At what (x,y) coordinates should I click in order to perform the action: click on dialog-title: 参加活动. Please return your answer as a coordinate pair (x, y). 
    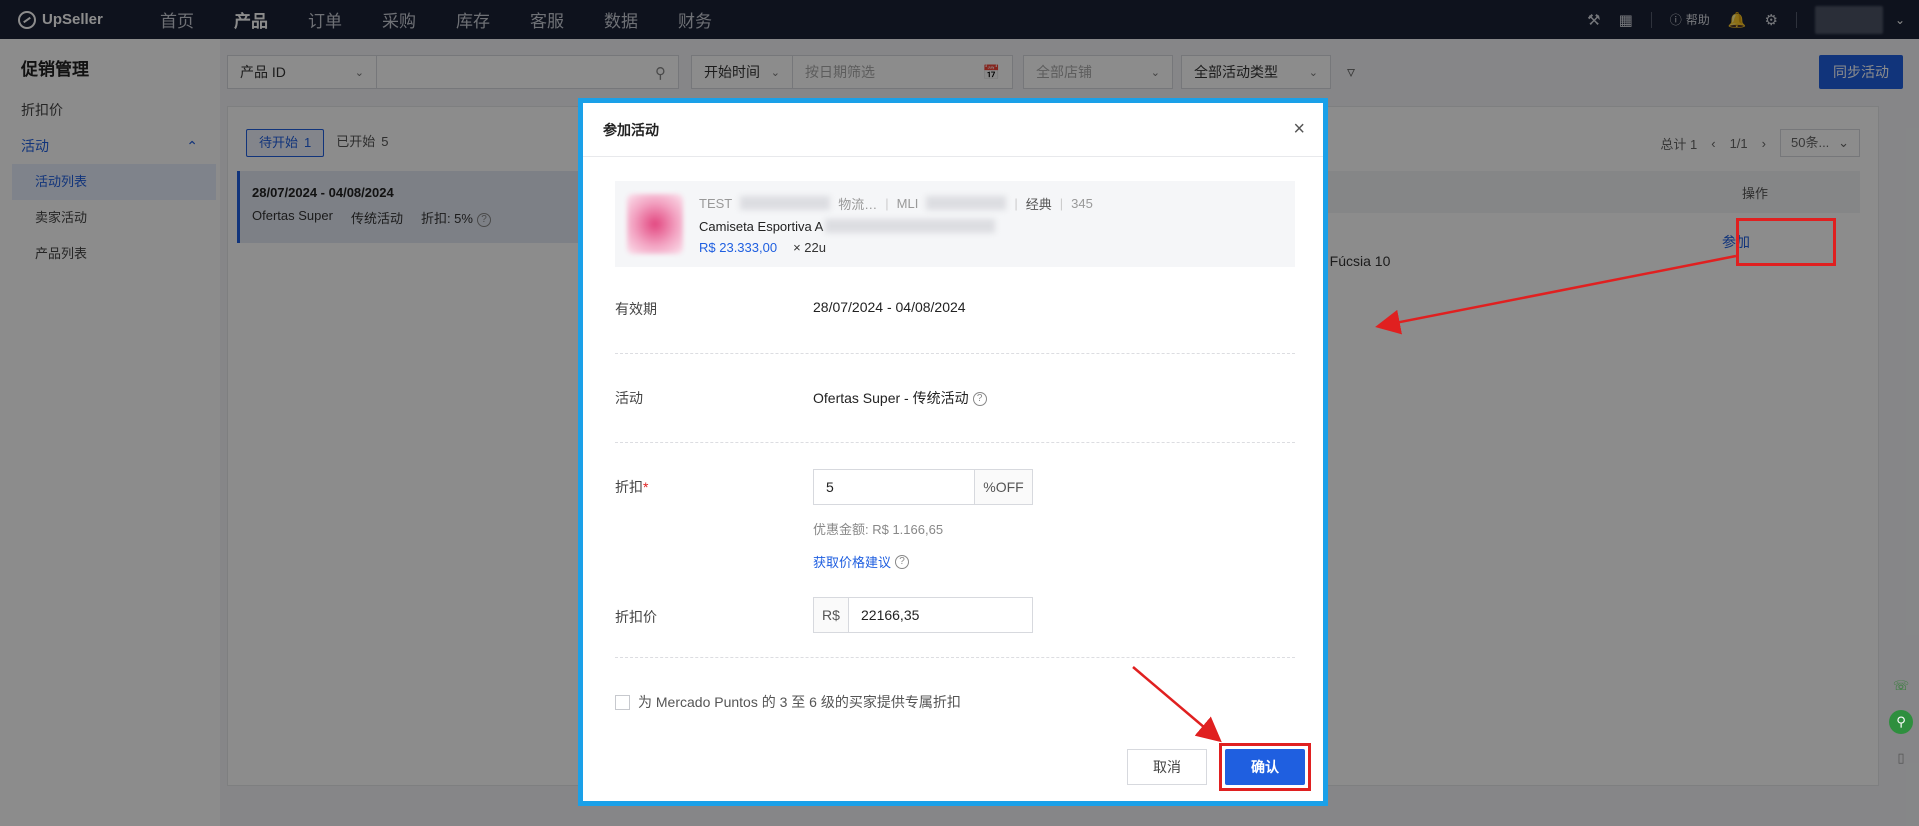
    Looking at the image, I should click on (631, 129).